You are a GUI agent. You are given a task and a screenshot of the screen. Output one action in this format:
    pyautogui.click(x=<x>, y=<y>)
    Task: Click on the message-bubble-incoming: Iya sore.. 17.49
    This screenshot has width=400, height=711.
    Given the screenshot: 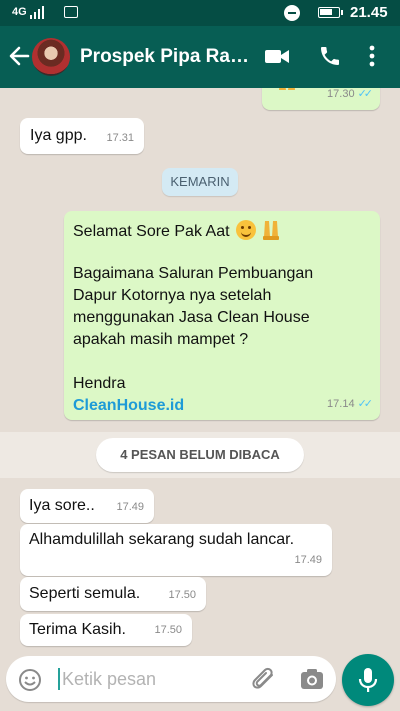 What is the action you would take?
    pyautogui.click(x=87, y=506)
    